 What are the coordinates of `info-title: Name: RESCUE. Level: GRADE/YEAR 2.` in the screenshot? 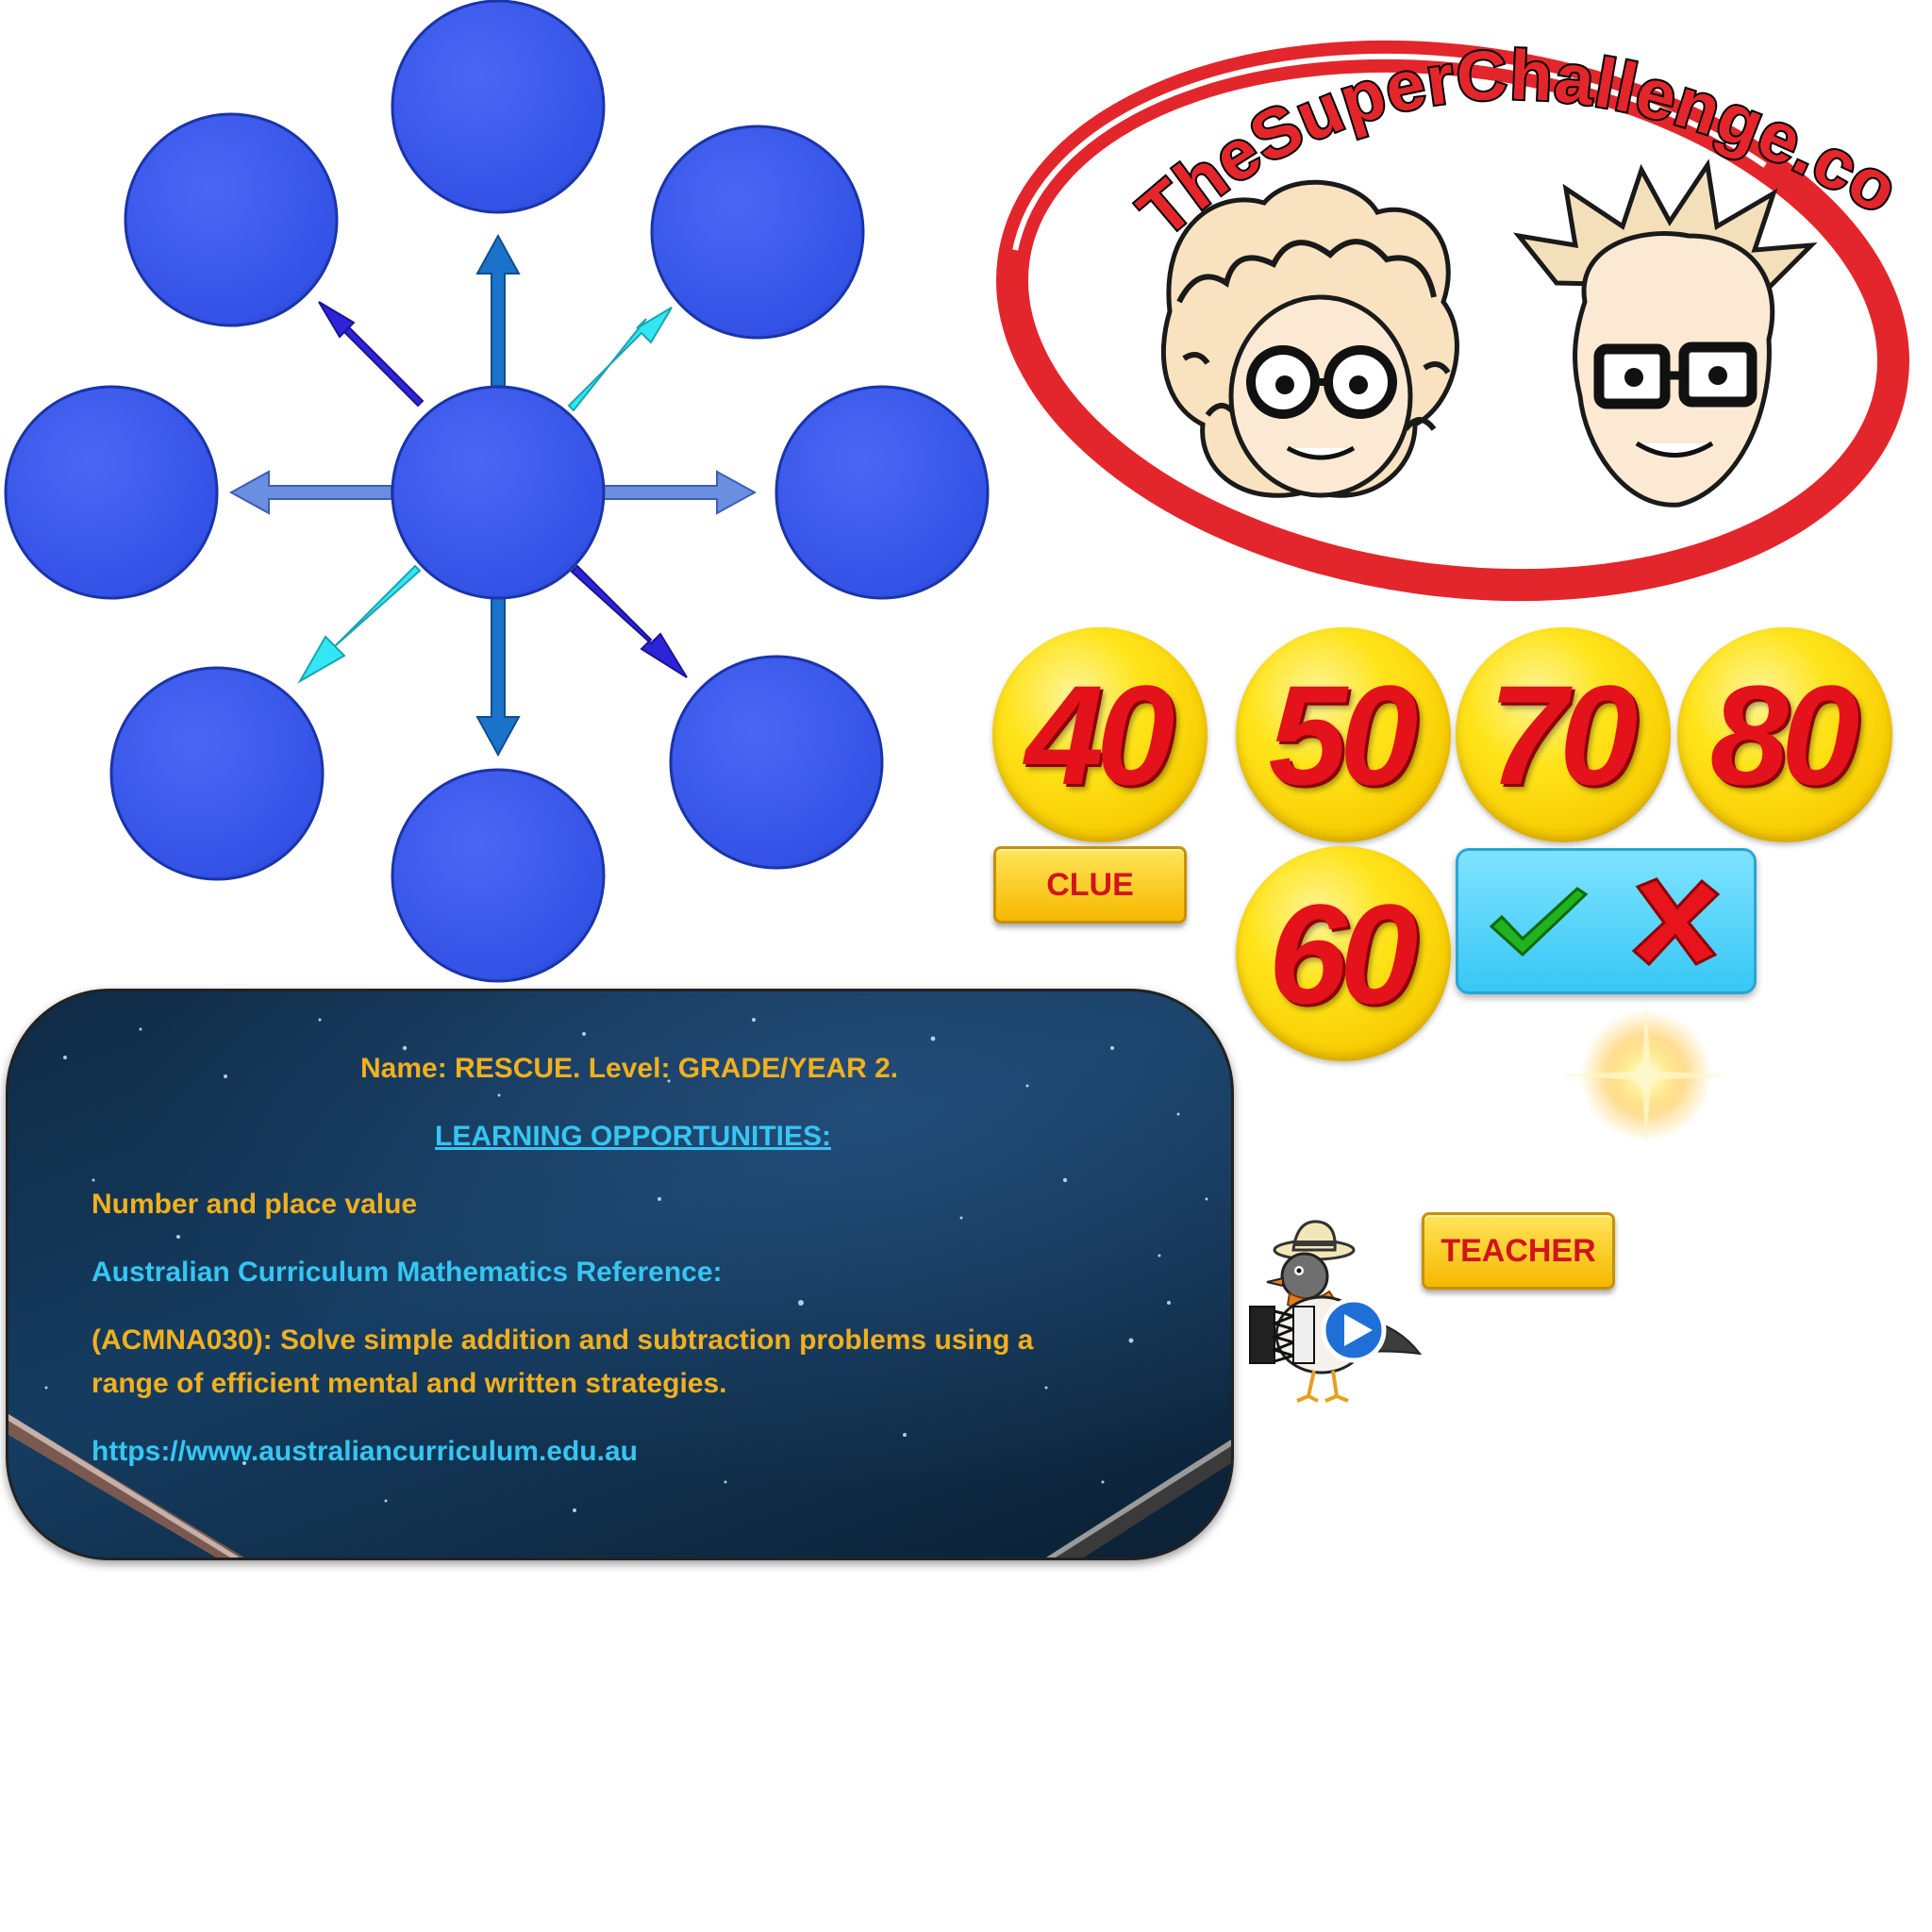 It's located at (629, 1069).